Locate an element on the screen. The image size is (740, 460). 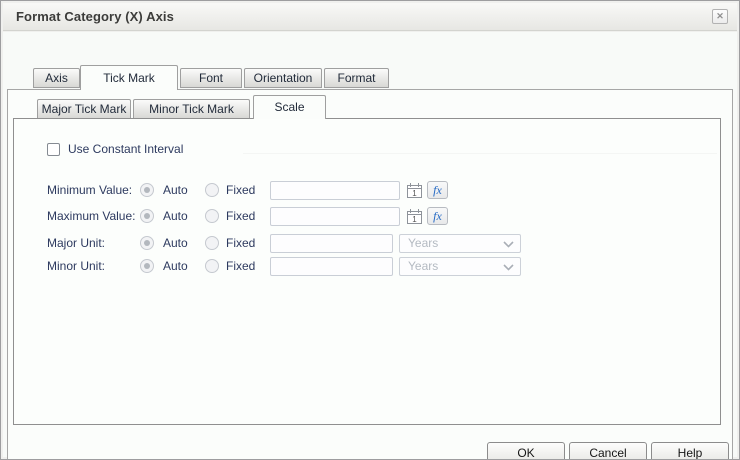
major-unit-select-value: Years is located at coordinates (423, 243).